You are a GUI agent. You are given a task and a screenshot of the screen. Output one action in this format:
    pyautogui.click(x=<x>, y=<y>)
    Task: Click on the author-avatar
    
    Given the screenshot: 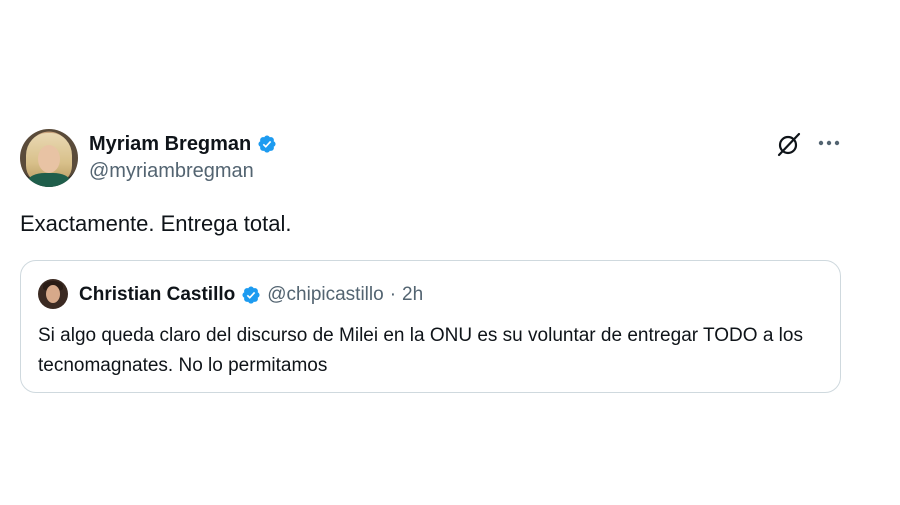 What is the action you would take?
    pyautogui.click(x=49, y=158)
    